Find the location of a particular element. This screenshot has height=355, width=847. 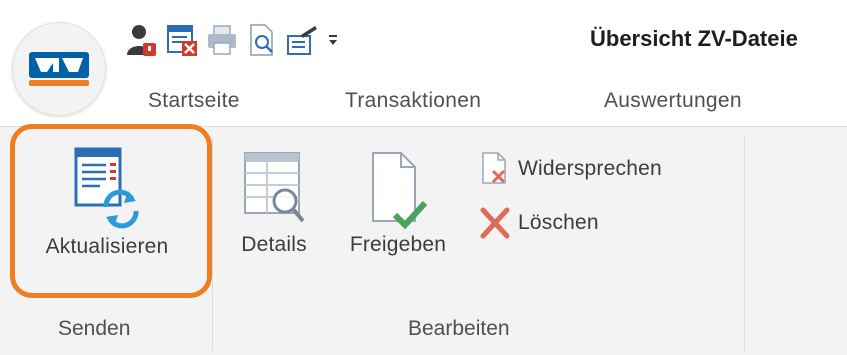

delete-x-icon is located at coordinates (495, 223).